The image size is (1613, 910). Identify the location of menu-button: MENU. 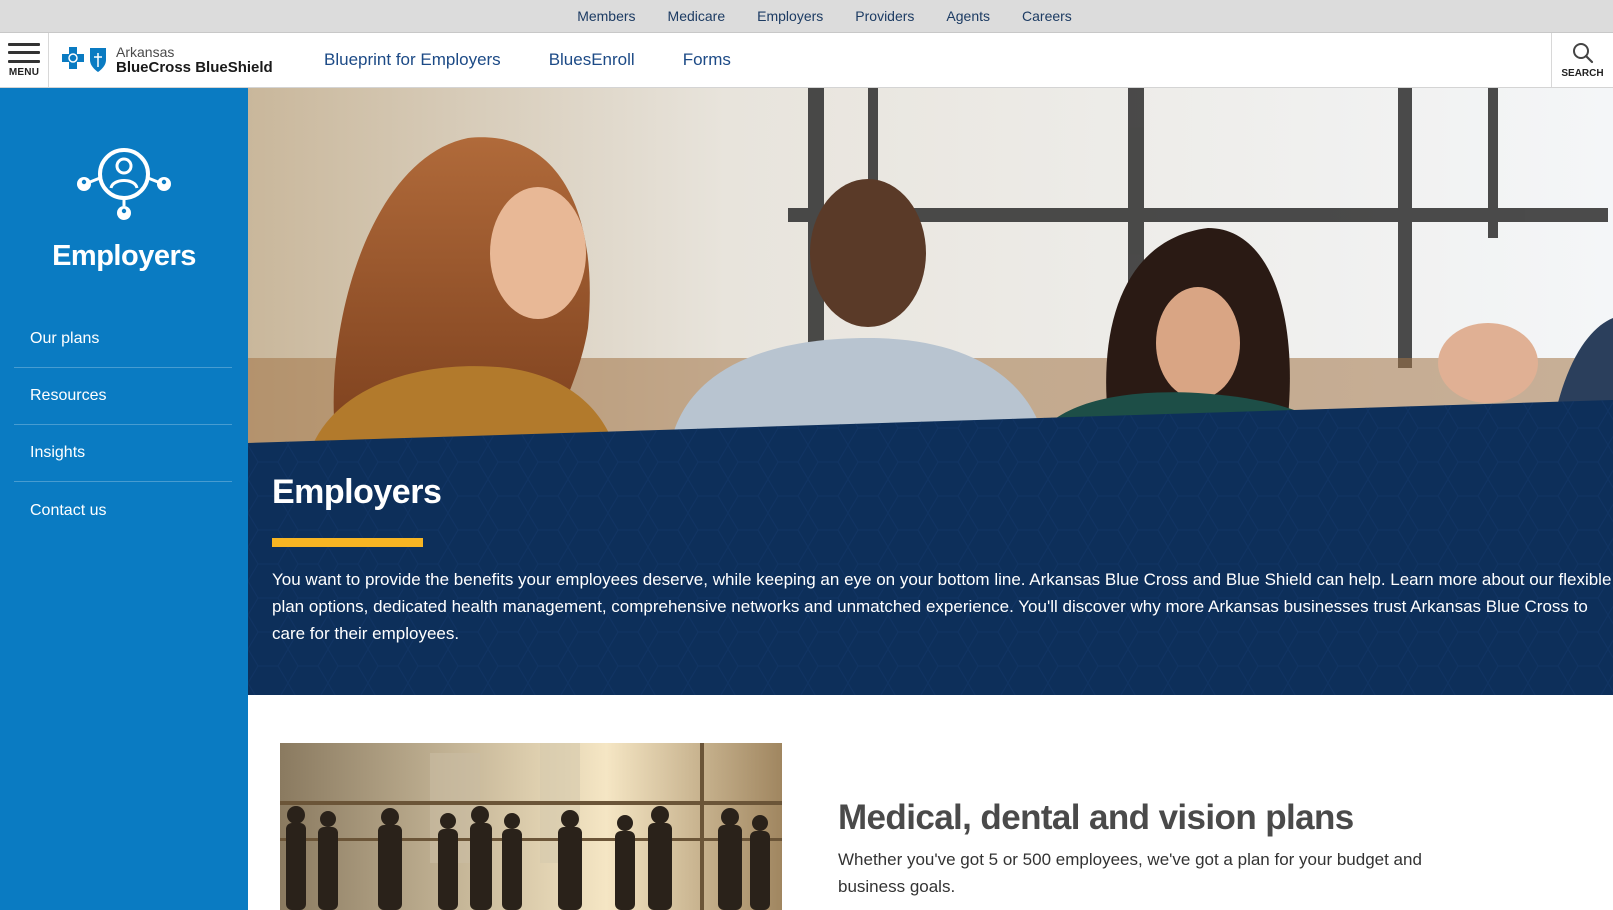
(24, 60).